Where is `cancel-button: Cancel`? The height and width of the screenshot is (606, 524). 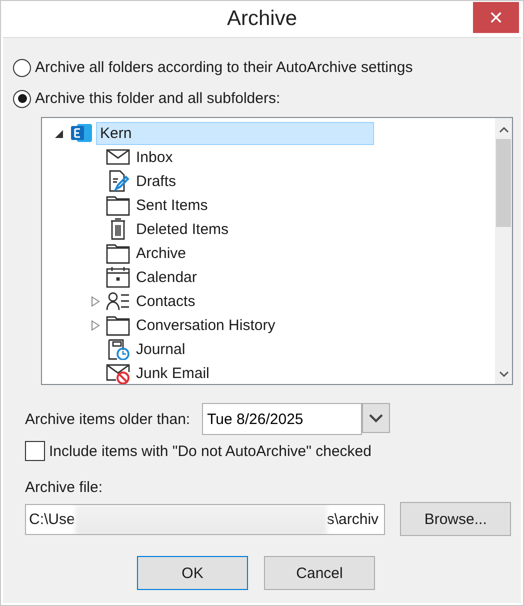 cancel-button: Cancel is located at coordinates (319, 573).